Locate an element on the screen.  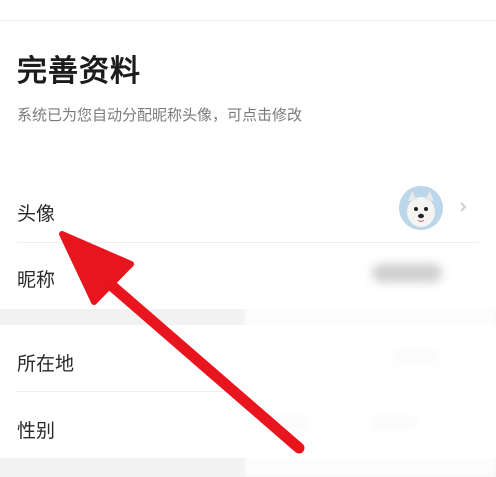
page-subtitle: 系统已为您自动分配昵称头像，可点击修改 is located at coordinates (160, 115).